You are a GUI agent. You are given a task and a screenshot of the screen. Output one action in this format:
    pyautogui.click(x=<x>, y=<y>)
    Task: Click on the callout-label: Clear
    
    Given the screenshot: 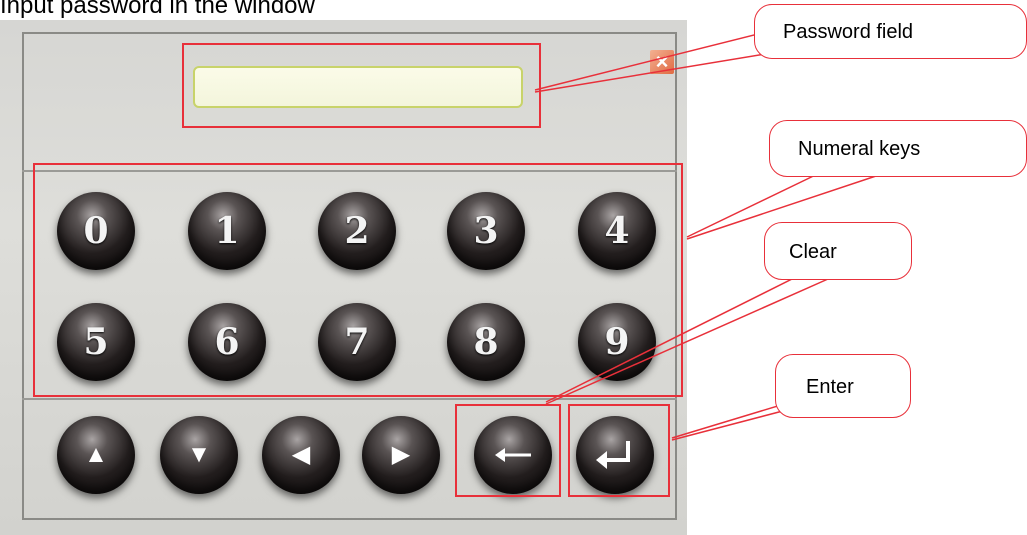 What is the action you would take?
    pyautogui.click(x=813, y=252)
    